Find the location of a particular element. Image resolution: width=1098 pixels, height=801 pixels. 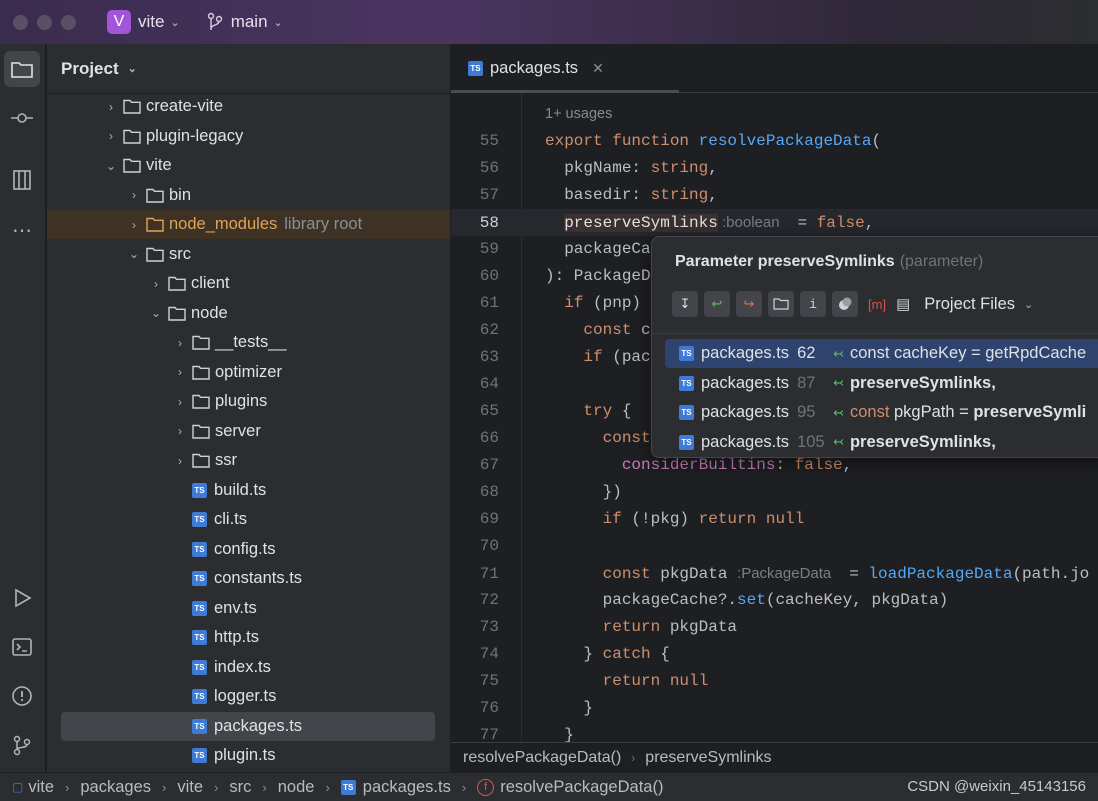

git-tool-button is located at coordinates (22, 745).